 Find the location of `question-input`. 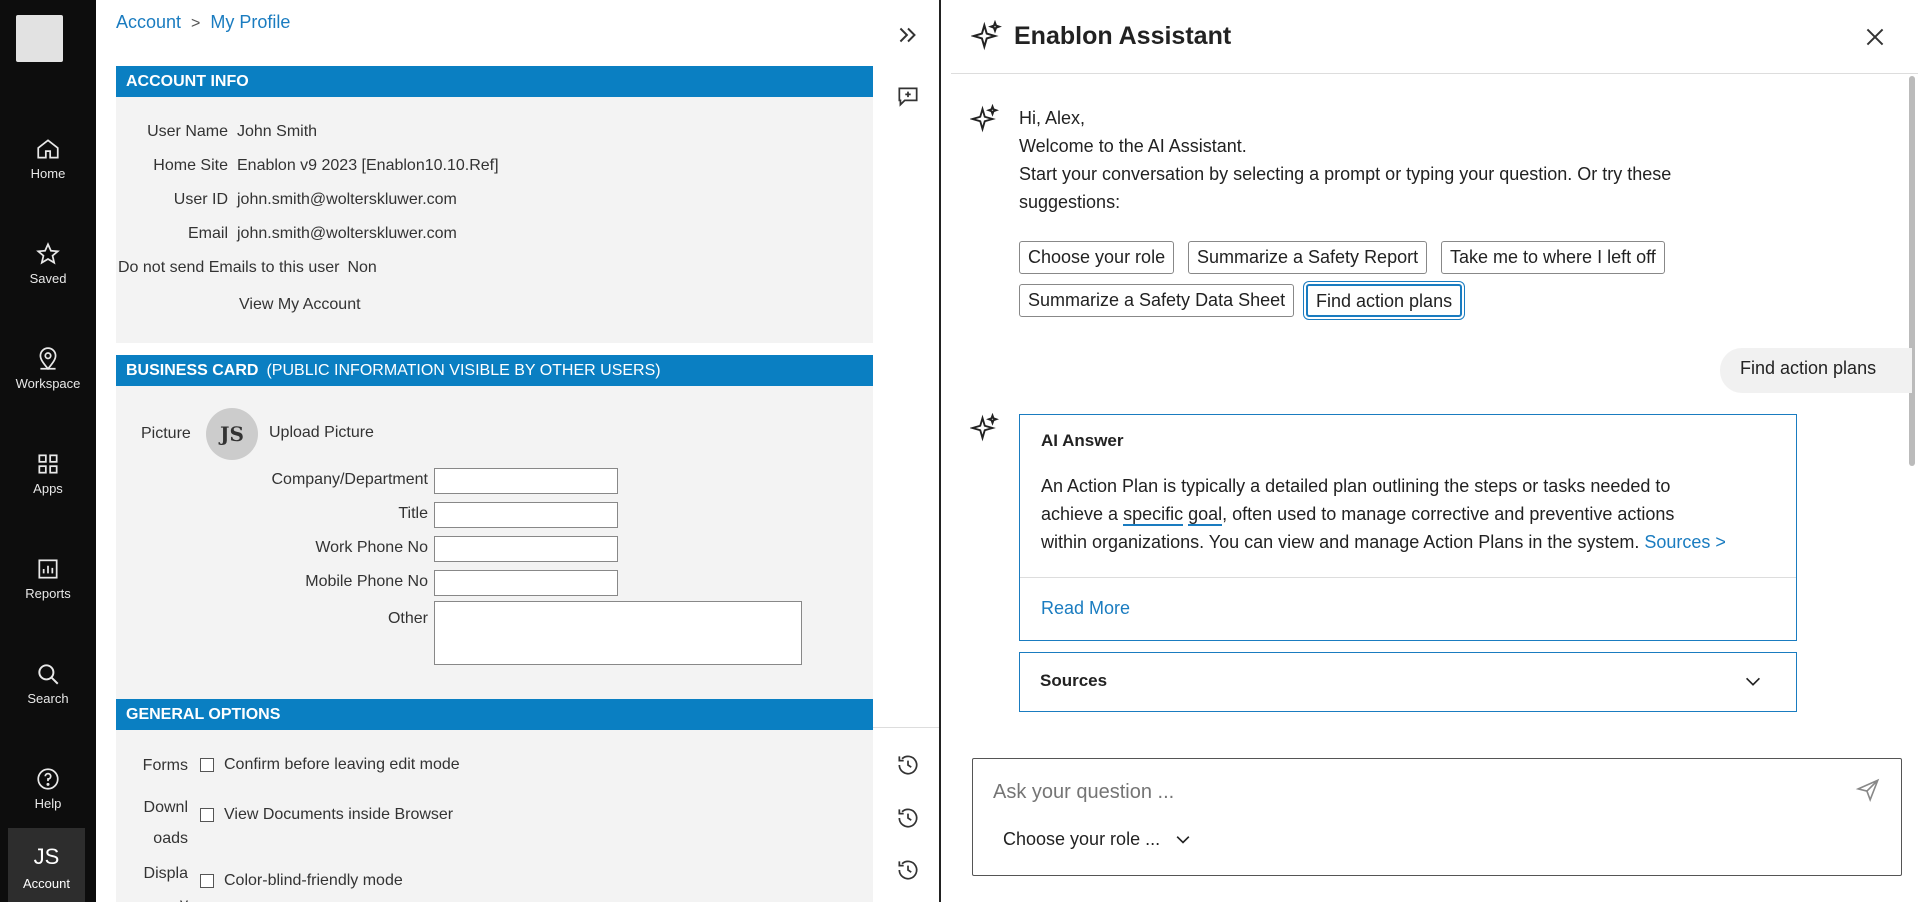

question-input is located at coordinates (1403, 792).